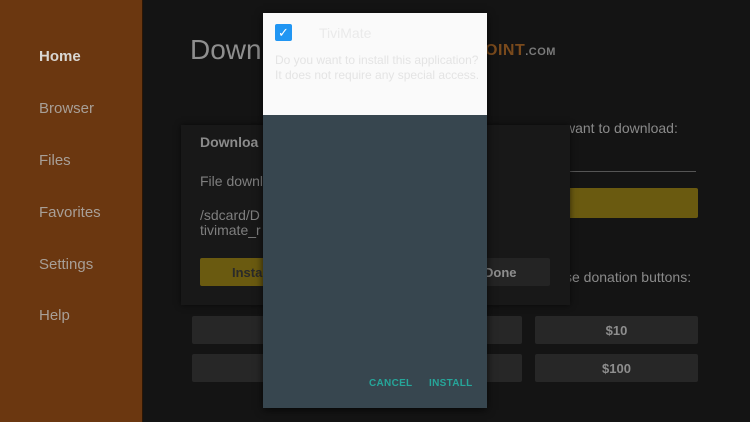 The width and height of the screenshot is (750, 422). Describe the element at coordinates (60, 56) in the screenshot. I see `sidebar-item-home: Home` at that location.